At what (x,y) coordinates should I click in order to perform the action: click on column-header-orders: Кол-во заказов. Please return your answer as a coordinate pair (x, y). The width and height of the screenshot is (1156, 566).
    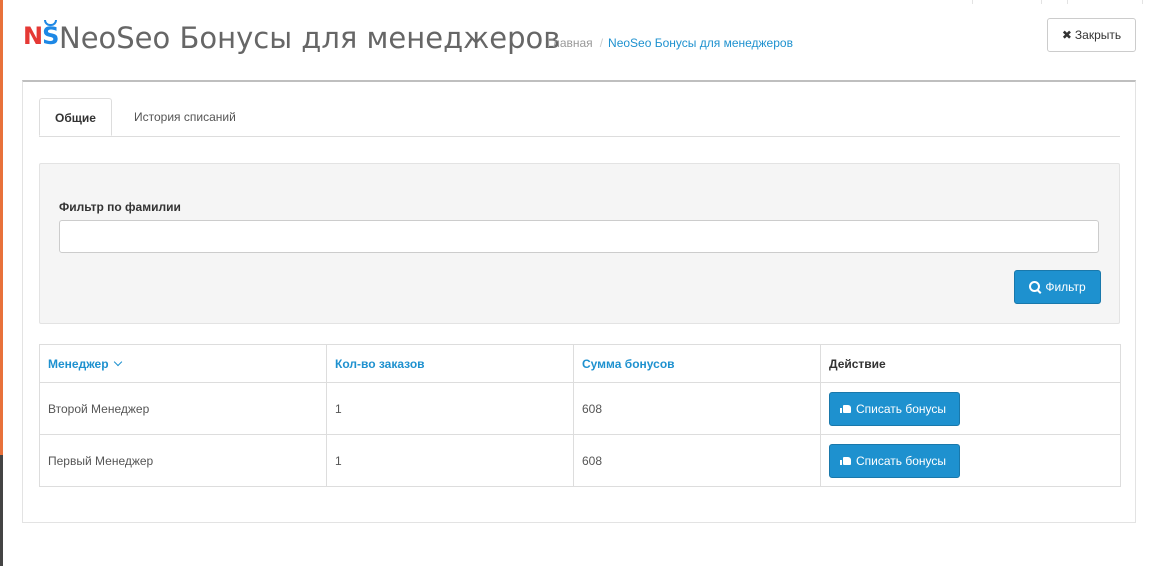
    Looking at the image, I should click on (450, 363).